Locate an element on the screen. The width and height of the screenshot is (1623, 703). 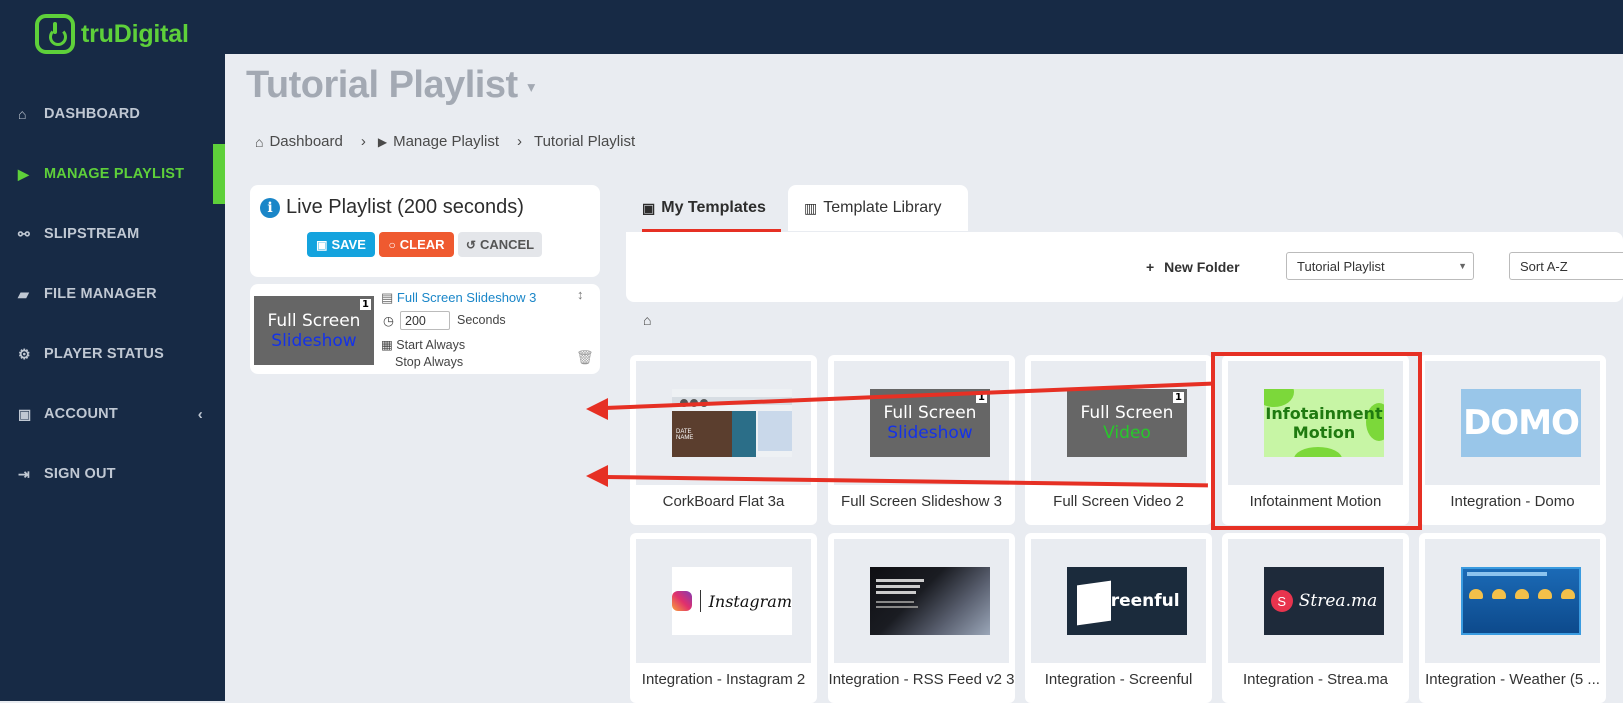
sidebar-item-label: PLAYER STATUS is located at coordinates (104, 354).